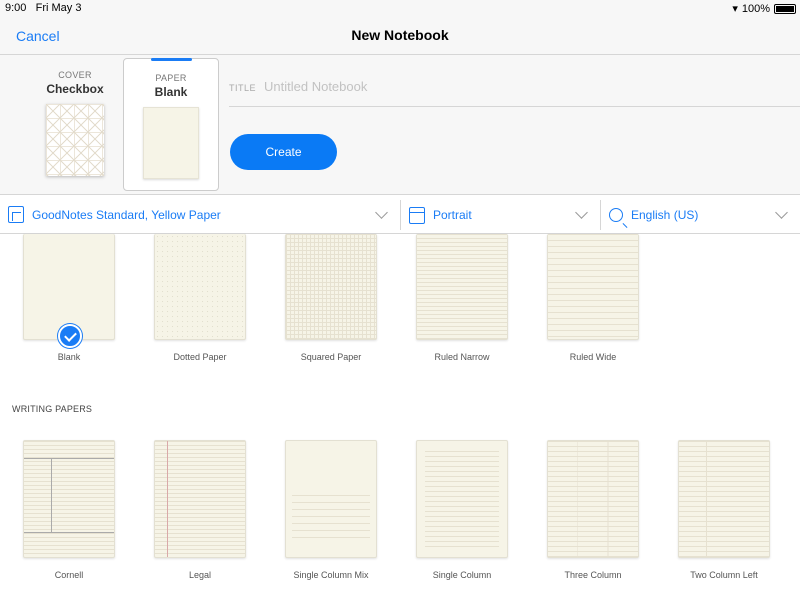  What do you see at coordinates (75, 89) in the screenshot?
I see `cover-name: Checkbox` at bounding box center [75, 89].